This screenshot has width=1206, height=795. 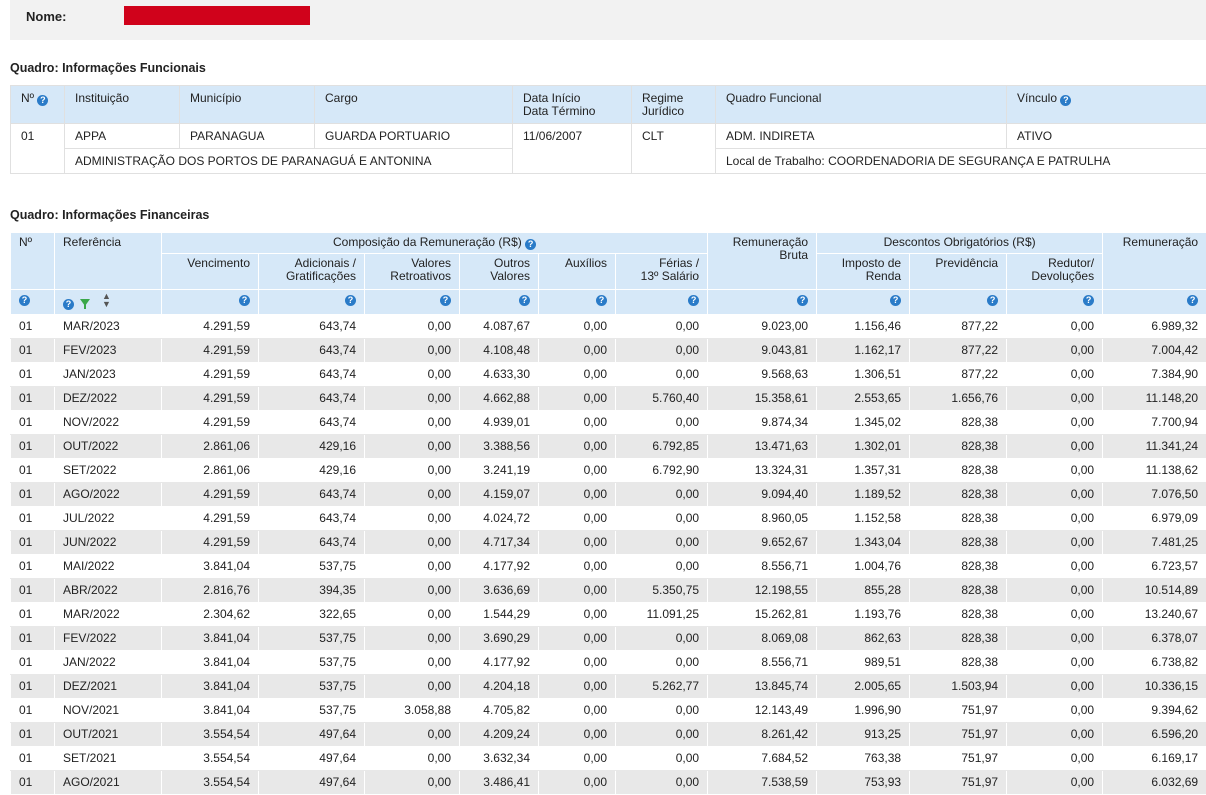 I want to click on cell-outros: 4.159,07, so click(x=499, y=495).